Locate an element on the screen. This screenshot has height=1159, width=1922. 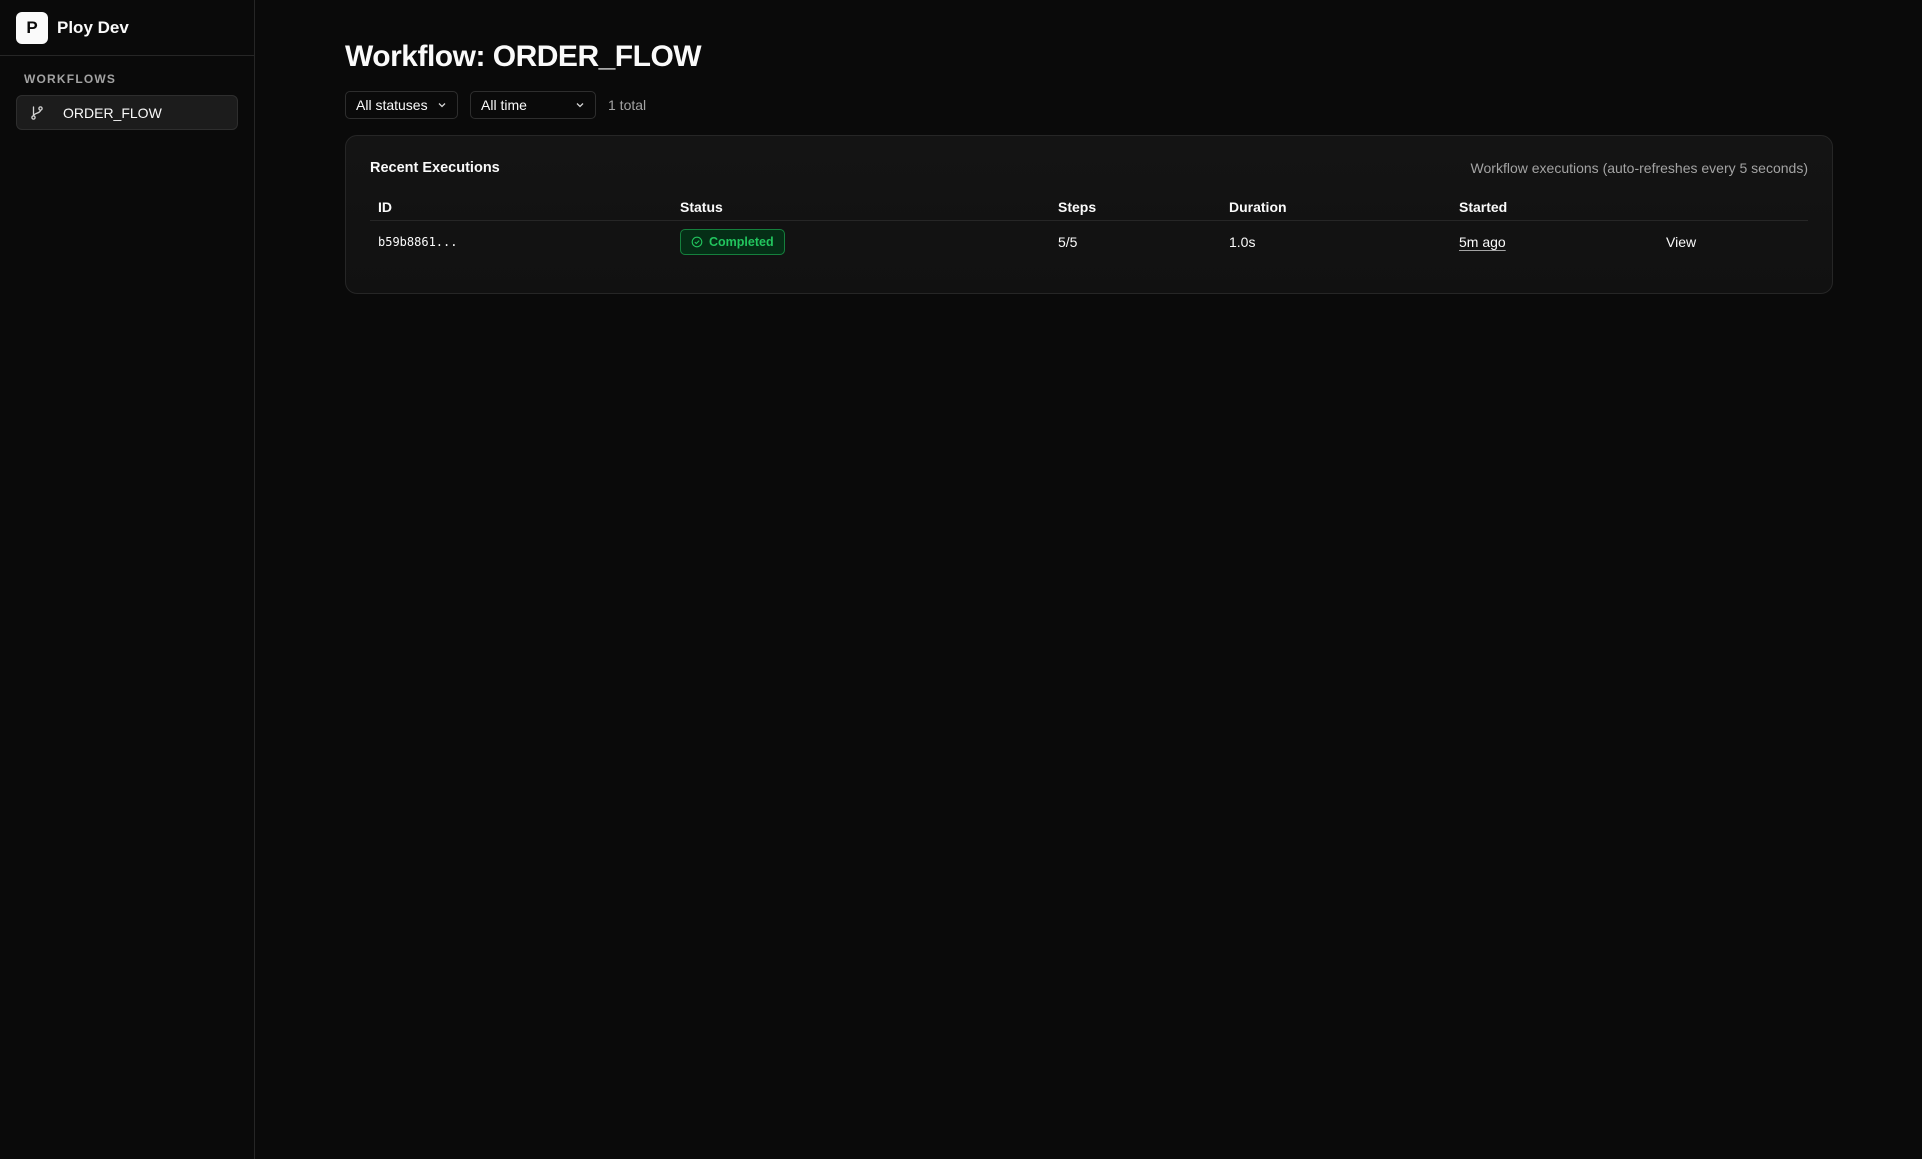
git-branch-icon is located at coordinates (37, 113).